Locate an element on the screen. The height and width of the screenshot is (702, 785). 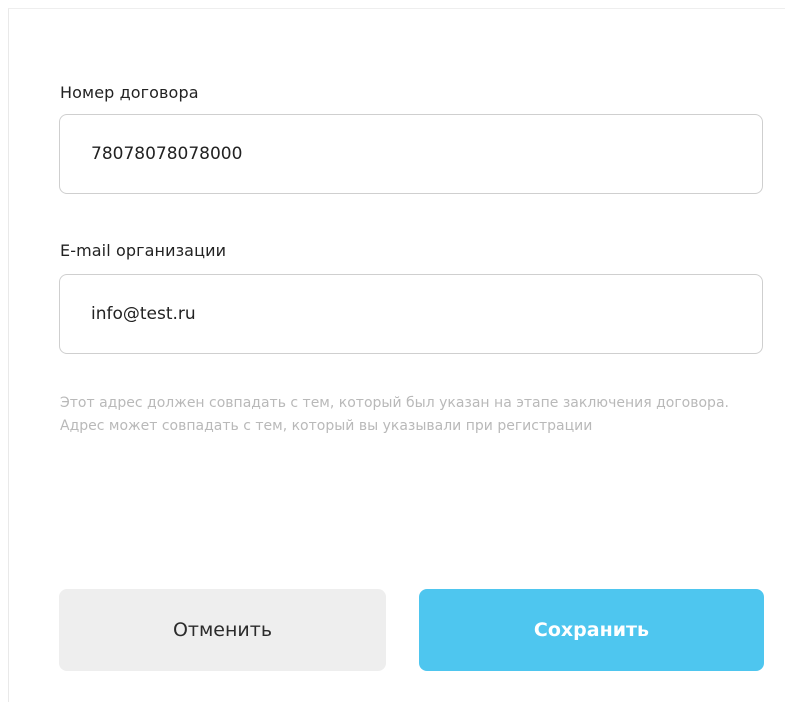
org-email-label: E-mail организации is located at coordinates (143, 250).